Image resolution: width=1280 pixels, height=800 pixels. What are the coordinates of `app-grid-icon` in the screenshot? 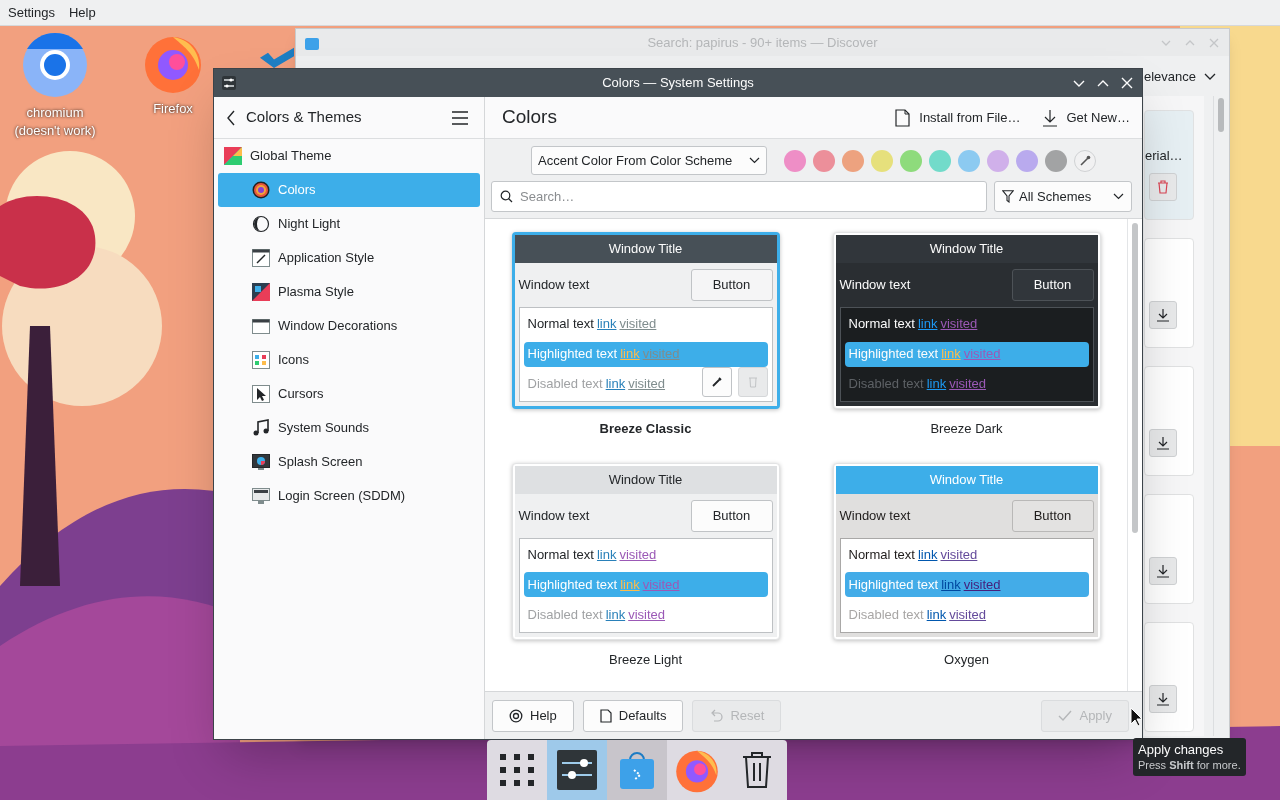 It's located at (517, 770).